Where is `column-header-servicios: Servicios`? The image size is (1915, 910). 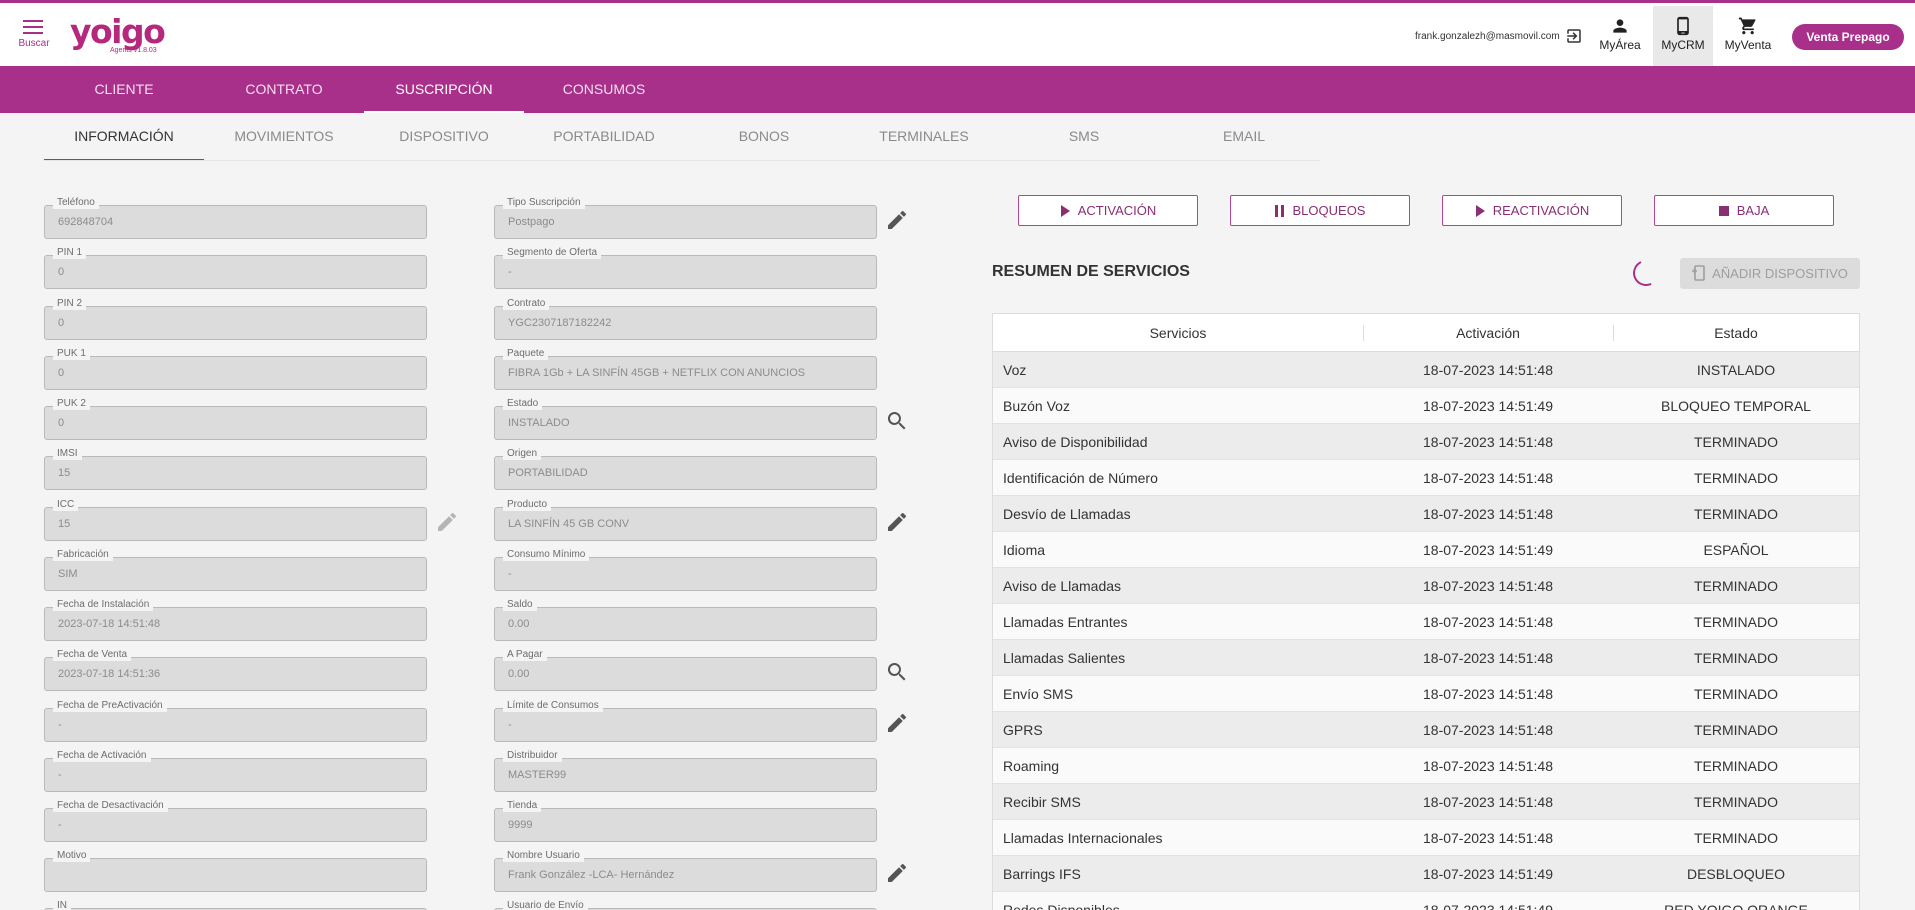
column-header-servicios: Servicios is located at coordinates (1178, 333).